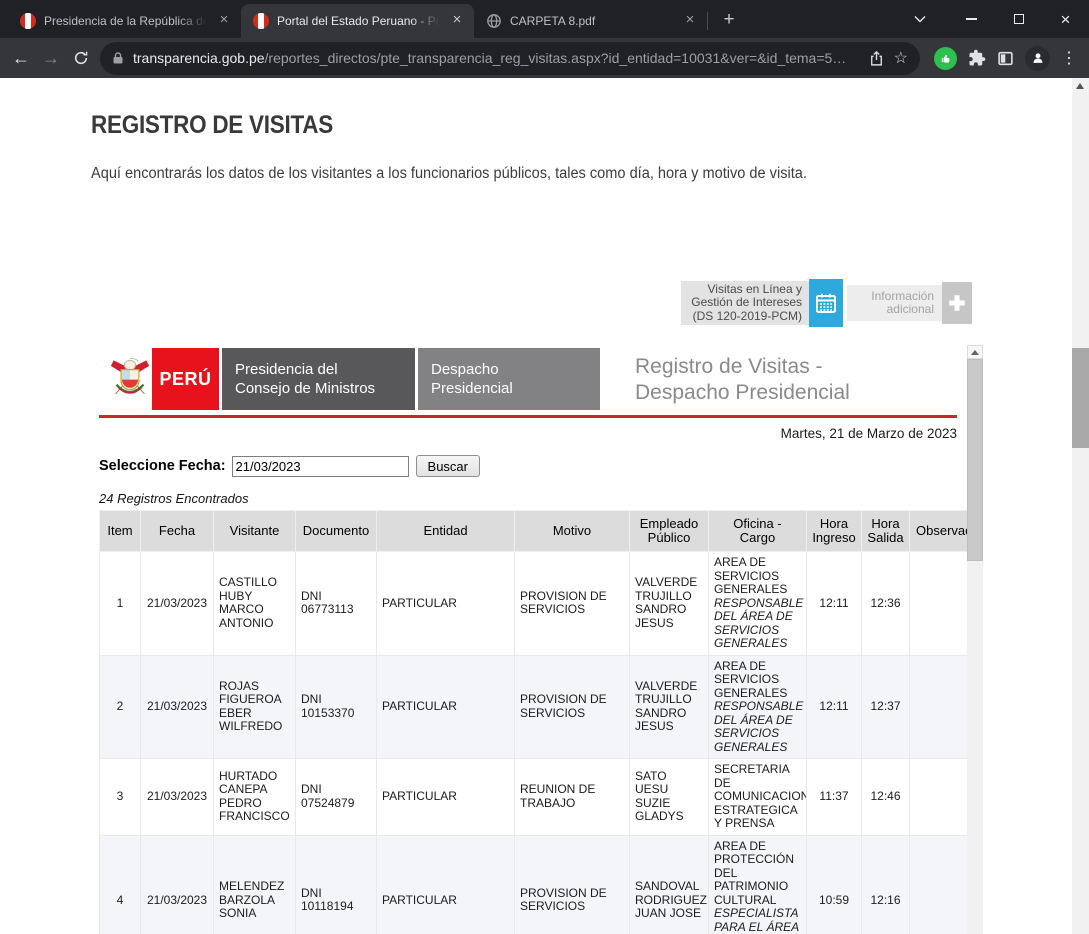  Describe the element at coordinates (975, 352) in the screenshot. I see `frame-scroll-up-arrow` at that location.